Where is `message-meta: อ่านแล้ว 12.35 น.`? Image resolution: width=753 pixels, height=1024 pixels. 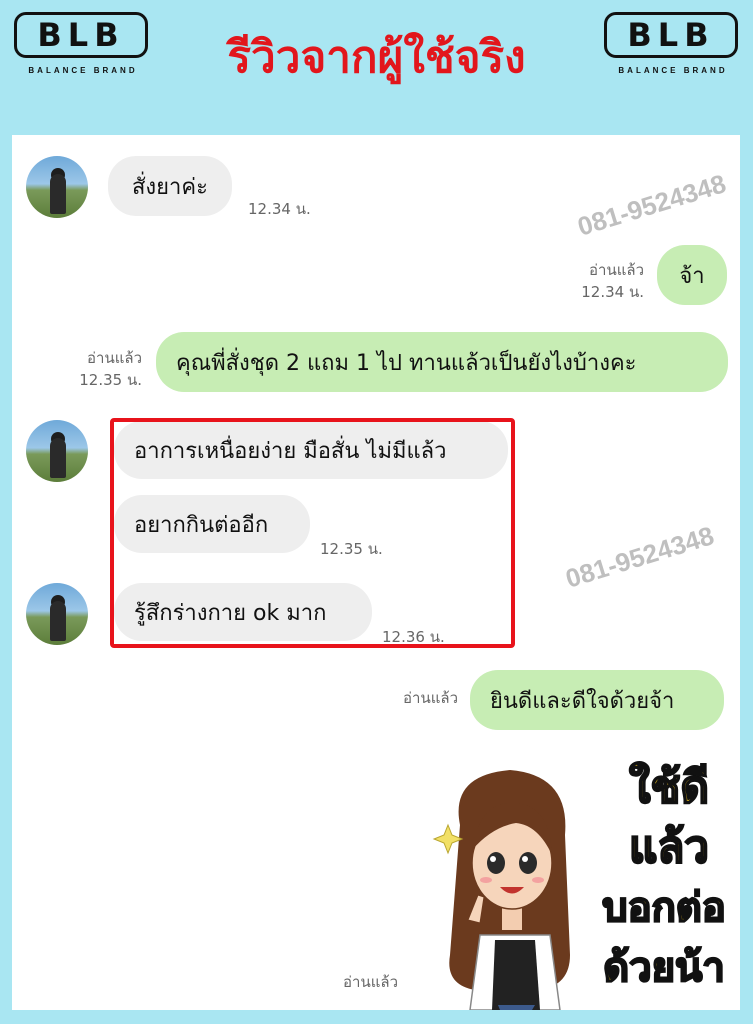 message-meta: อ่านแล้ว 12.35 น. is located at coordinates (102, 369).